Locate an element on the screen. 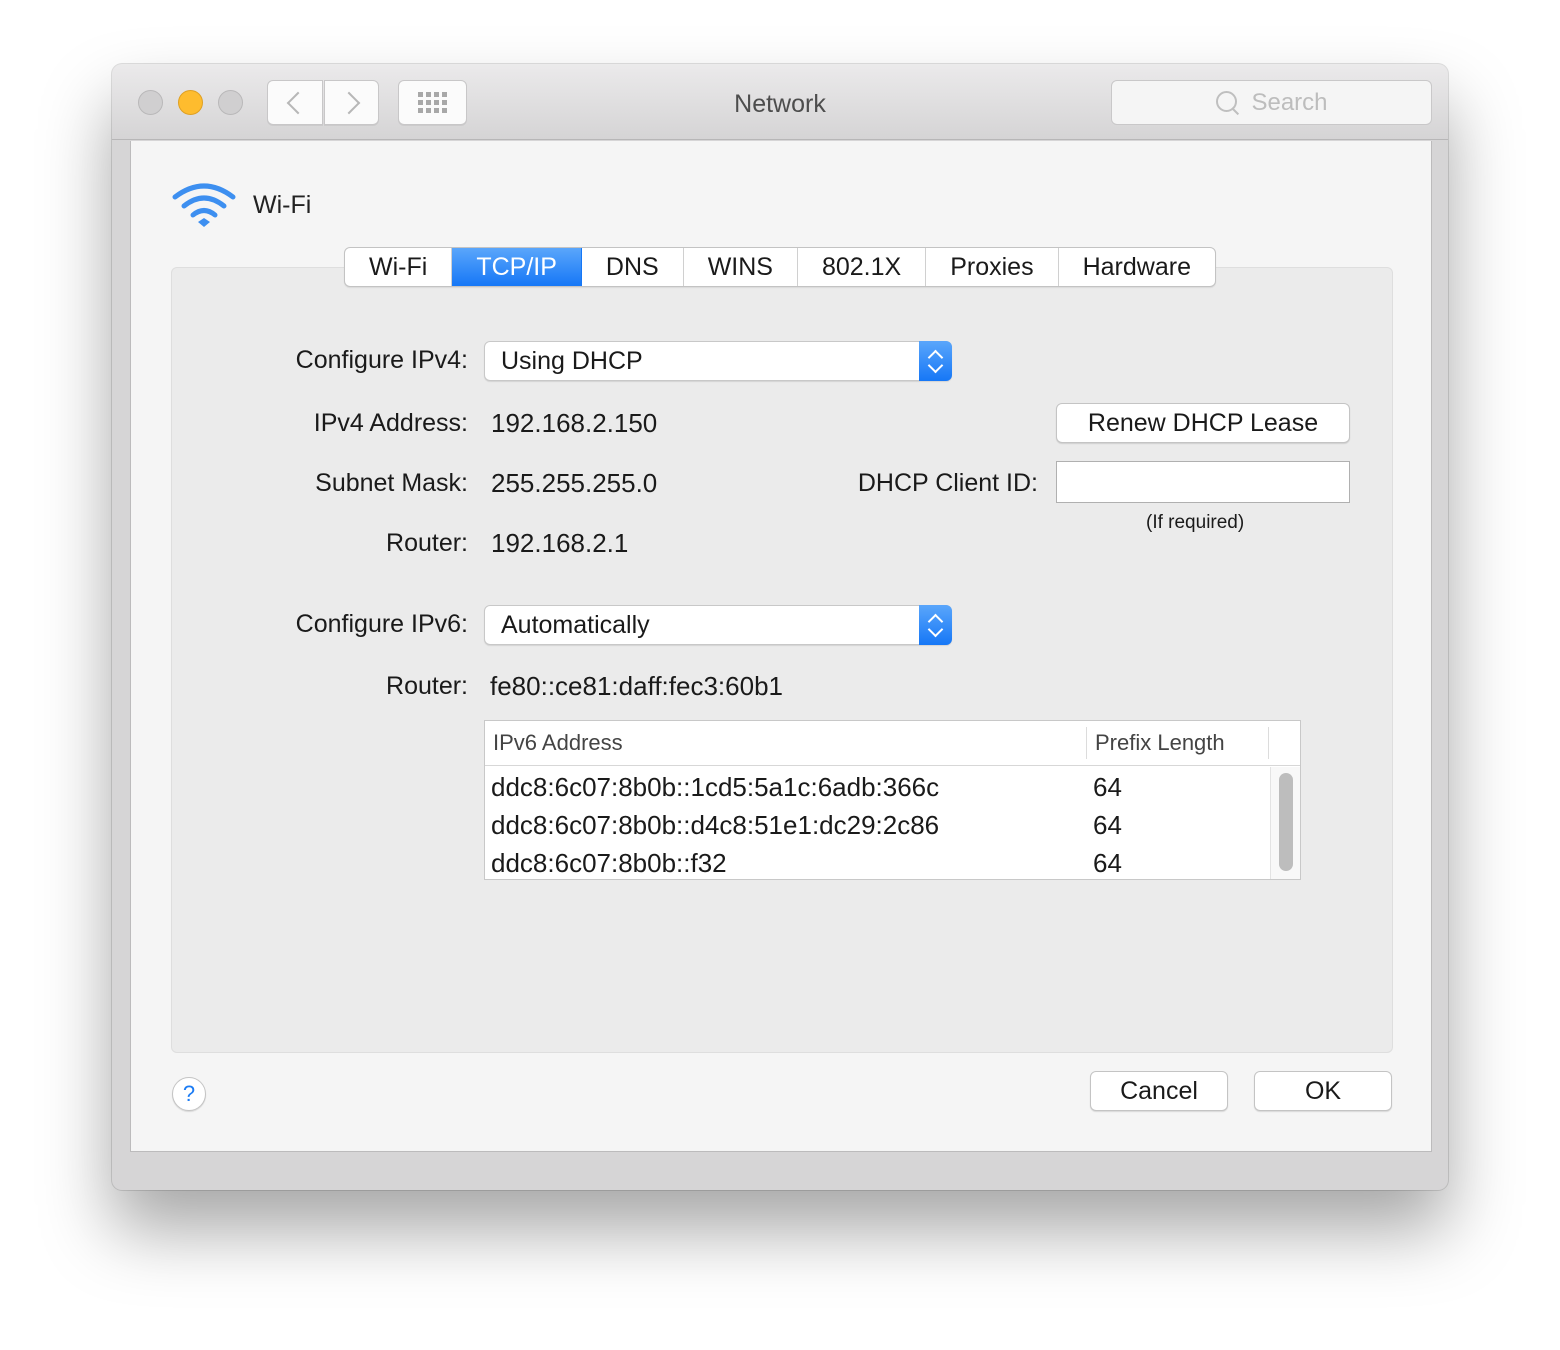 The image size is (1560, 1350). ipv4-address-value: 192.168.2.150 is located at coordinates (574, 423).